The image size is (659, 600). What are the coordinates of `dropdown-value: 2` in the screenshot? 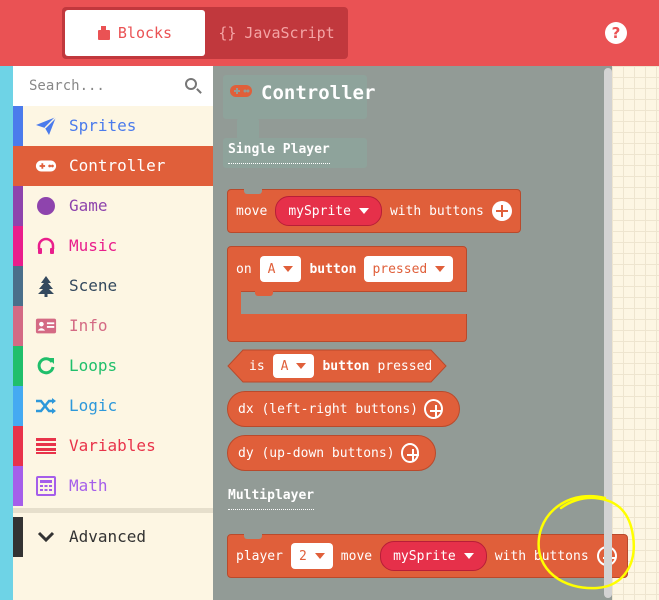 It's located at (302, 556).